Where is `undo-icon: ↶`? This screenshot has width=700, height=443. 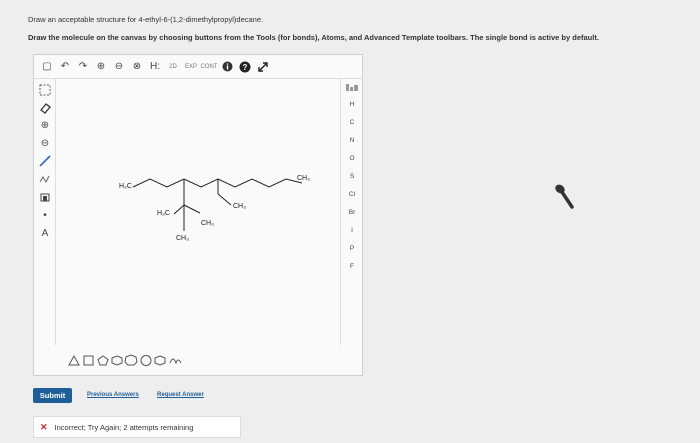
undo-icon: ↶ is located at coordinates (65, 67).